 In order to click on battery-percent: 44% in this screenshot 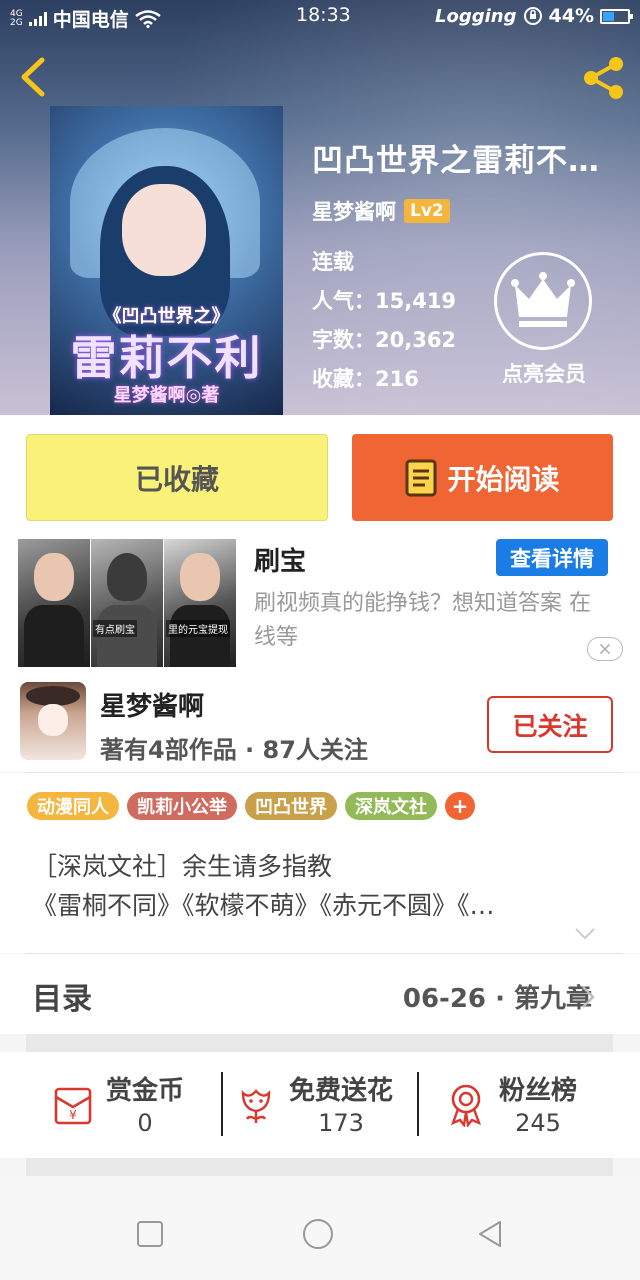, I will do `click(571, 16)`.